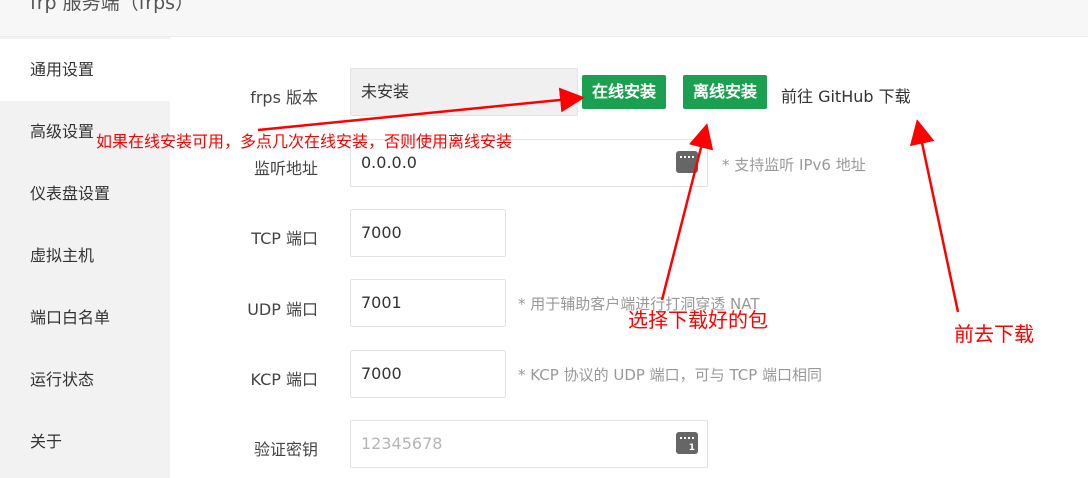 The width and height of the screenshot is (1088, 478). What do you see at coordinates (687, 212) in the screenshot?
I see `arrow-to-offline-install` at bounding box center [687, 212].